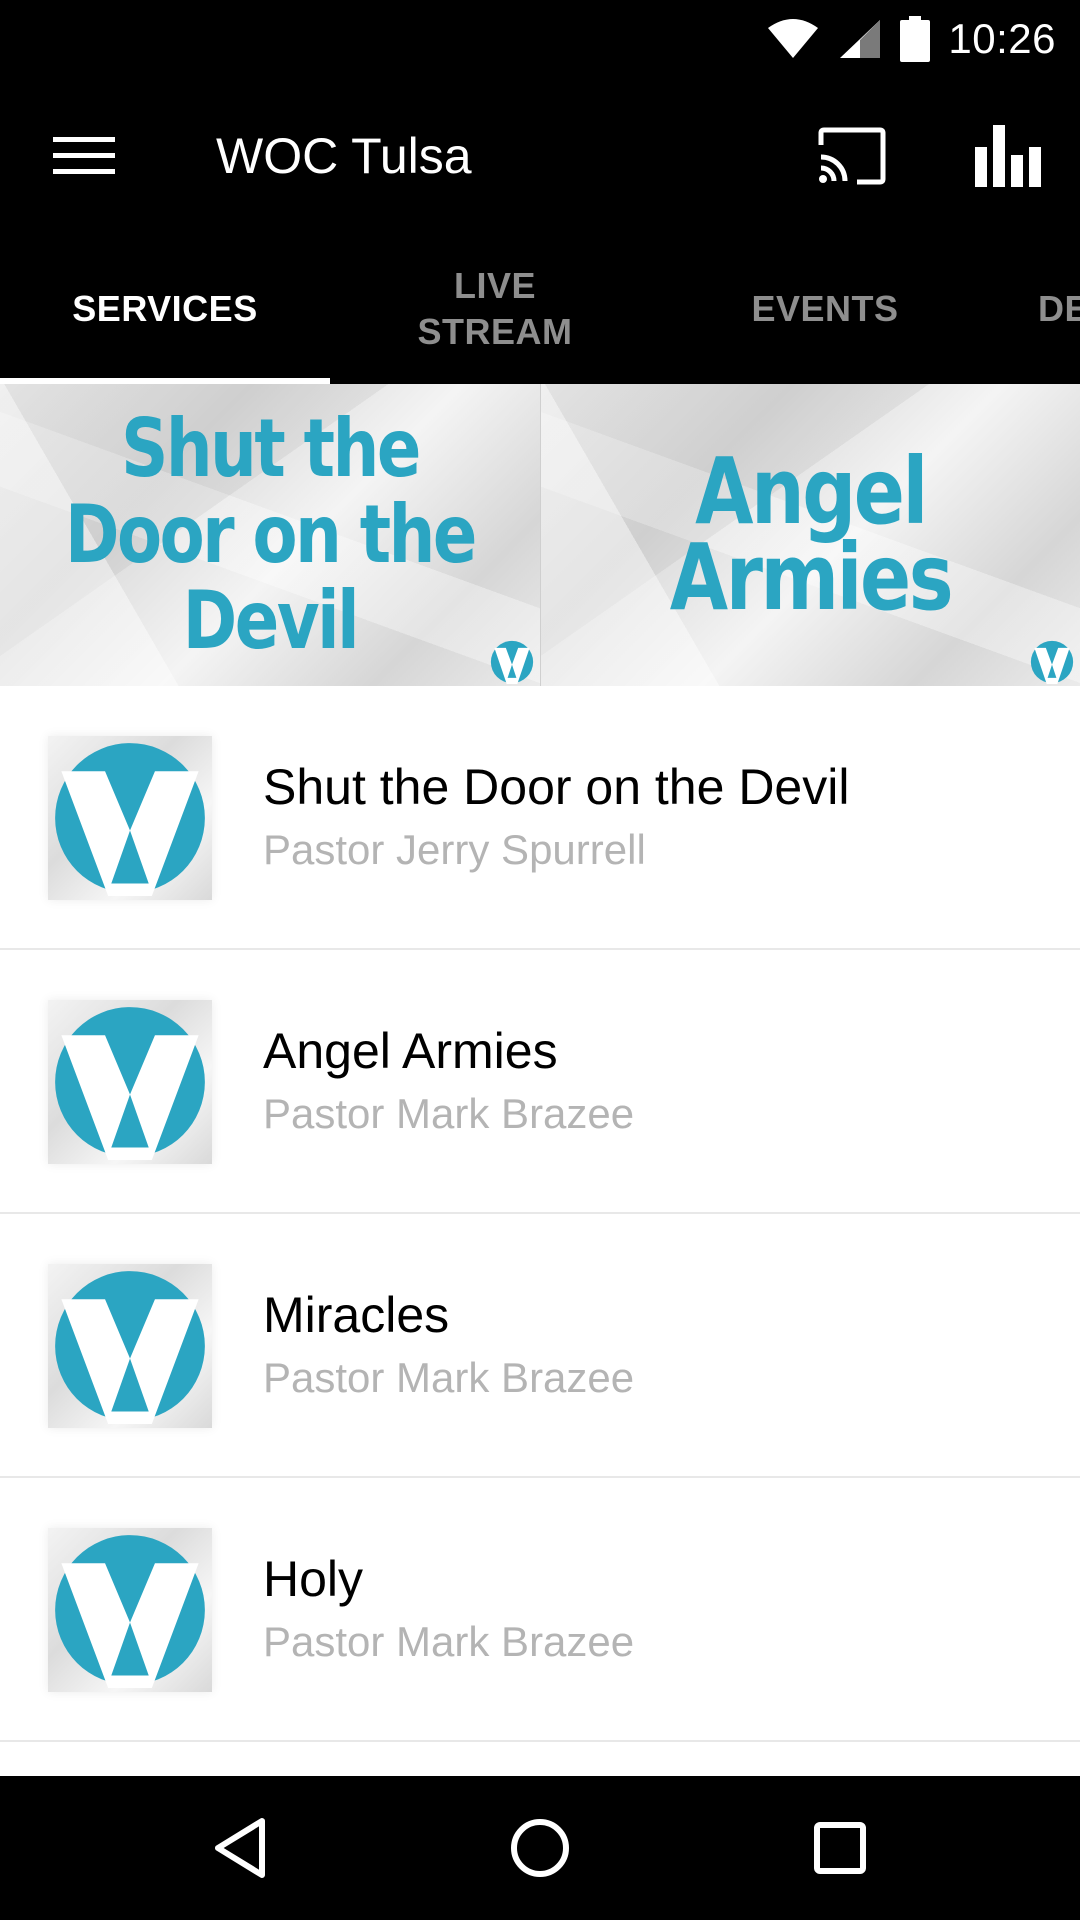 The height and width of the screenshot is (1920, 1080). I want to click on home-button, so click(540, 1848).